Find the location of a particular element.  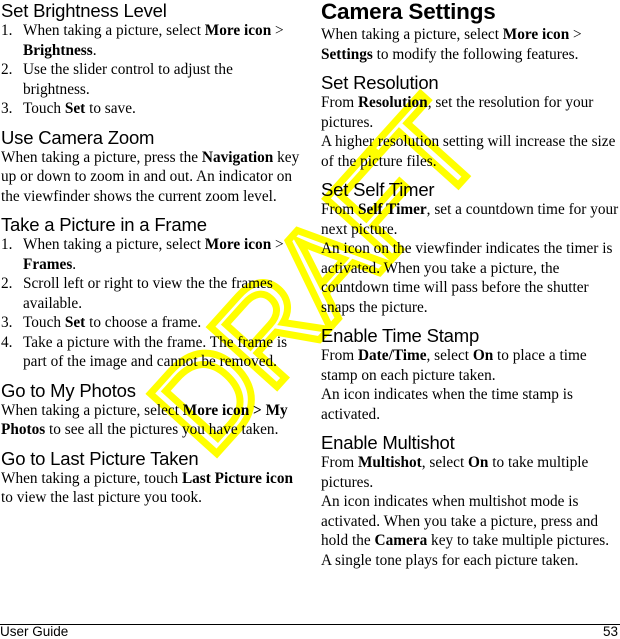

heading-brightness: Set Brightness Level is located at coordinates (84, 10).